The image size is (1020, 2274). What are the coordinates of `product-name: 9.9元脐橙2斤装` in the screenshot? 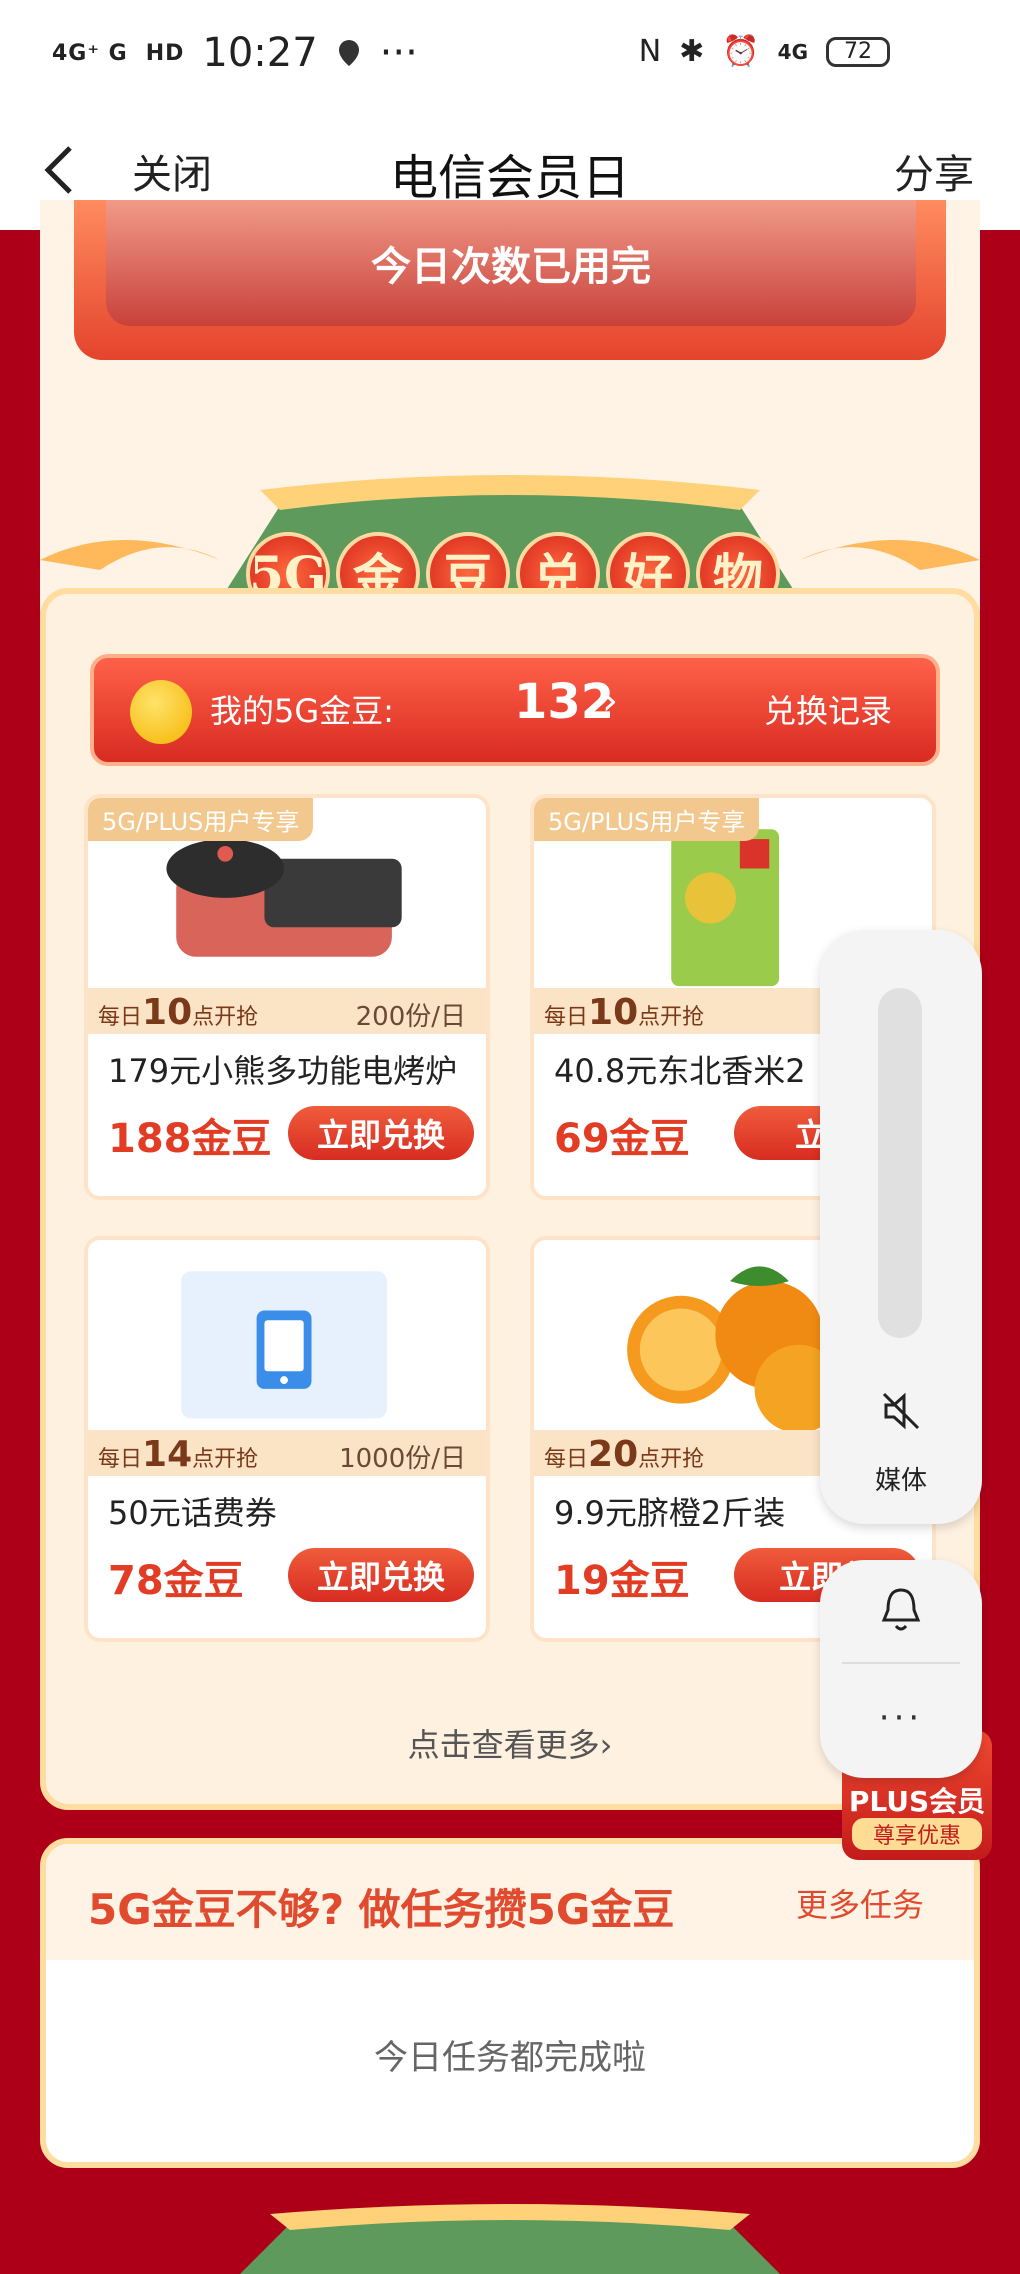 It's located at (670, 1513).